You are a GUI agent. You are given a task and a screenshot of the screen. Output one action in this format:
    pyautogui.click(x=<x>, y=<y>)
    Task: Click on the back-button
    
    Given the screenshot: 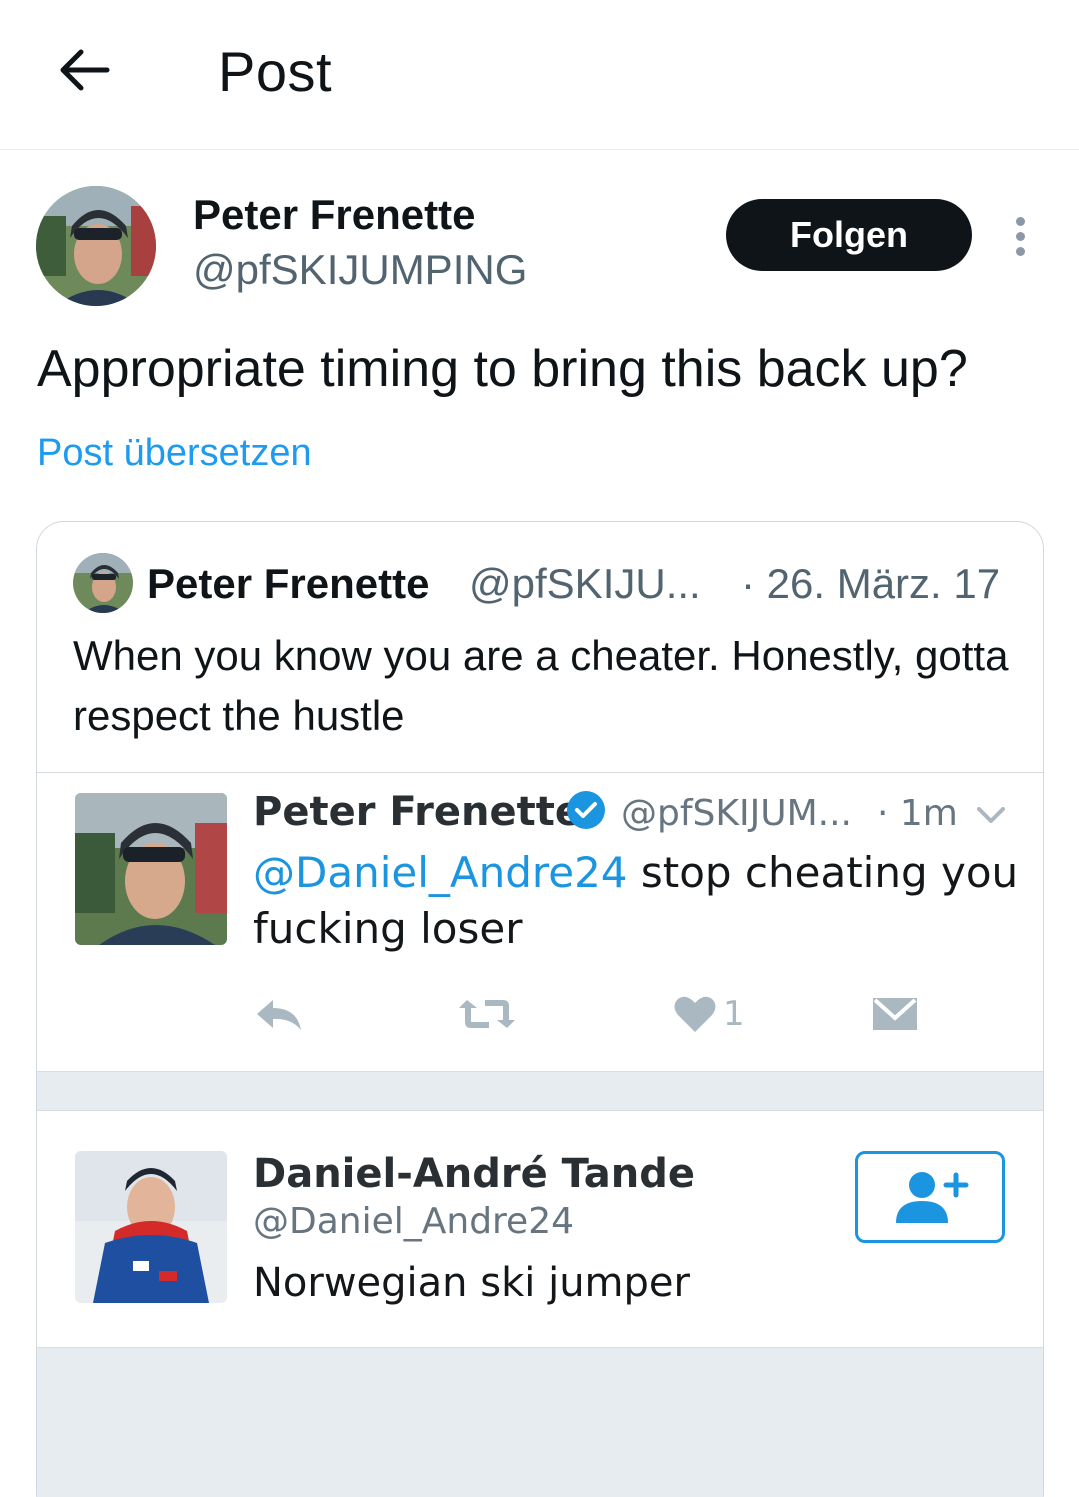 What is the action you would take?
    pyautogui.click(x=84, y=70)
    